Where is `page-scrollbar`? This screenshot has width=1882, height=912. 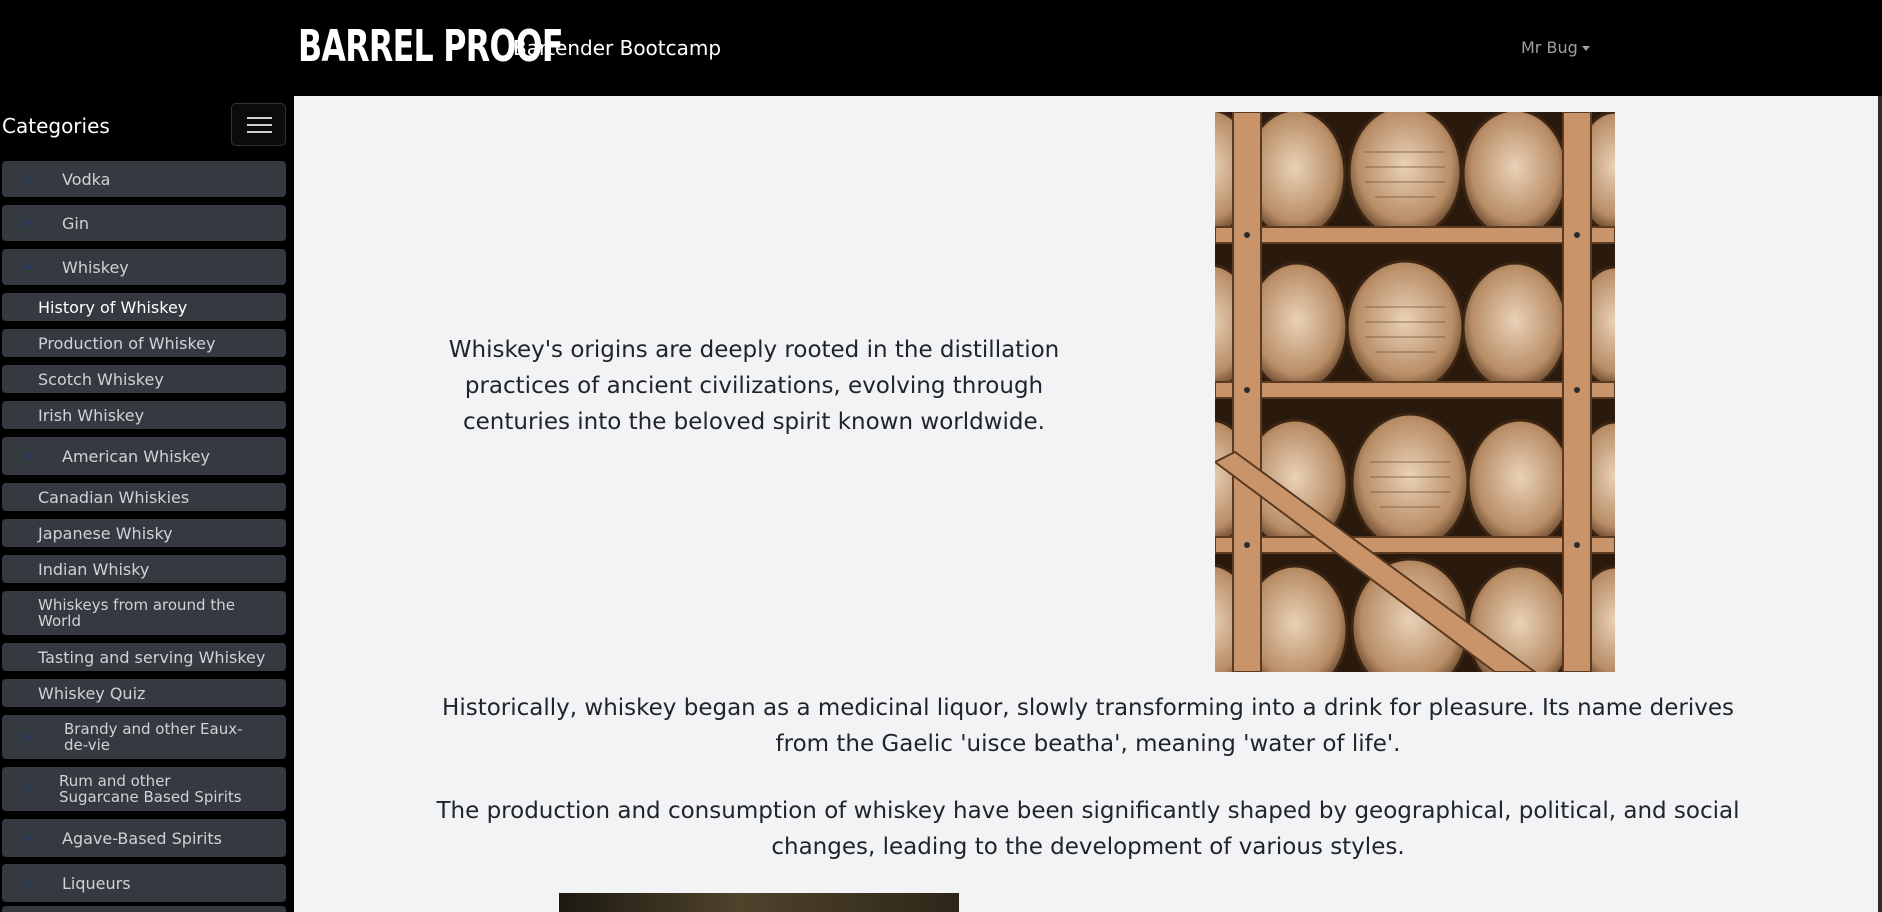
page-scrollbar is located at coordinates (1880, 504).